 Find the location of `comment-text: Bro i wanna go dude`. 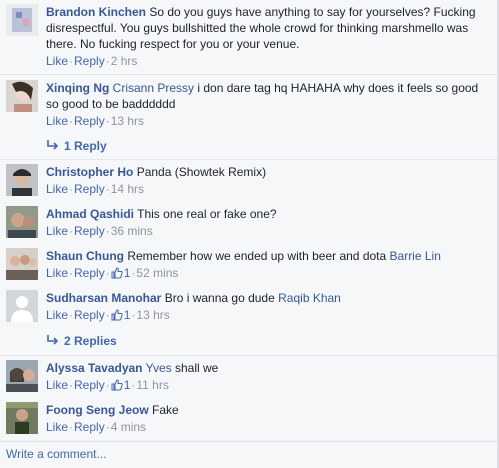

comment-text: Bro i wanna go dude is located at coordinates (219, 298).